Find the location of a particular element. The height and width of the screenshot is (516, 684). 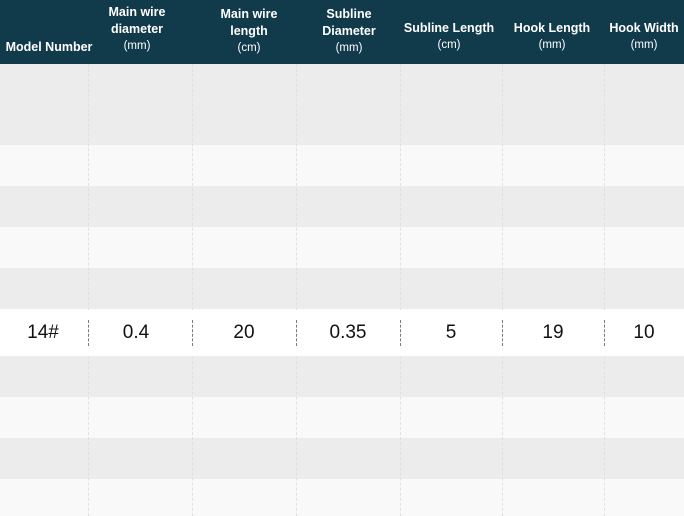

header-label: Diameter is located at coordinates (349, 31).